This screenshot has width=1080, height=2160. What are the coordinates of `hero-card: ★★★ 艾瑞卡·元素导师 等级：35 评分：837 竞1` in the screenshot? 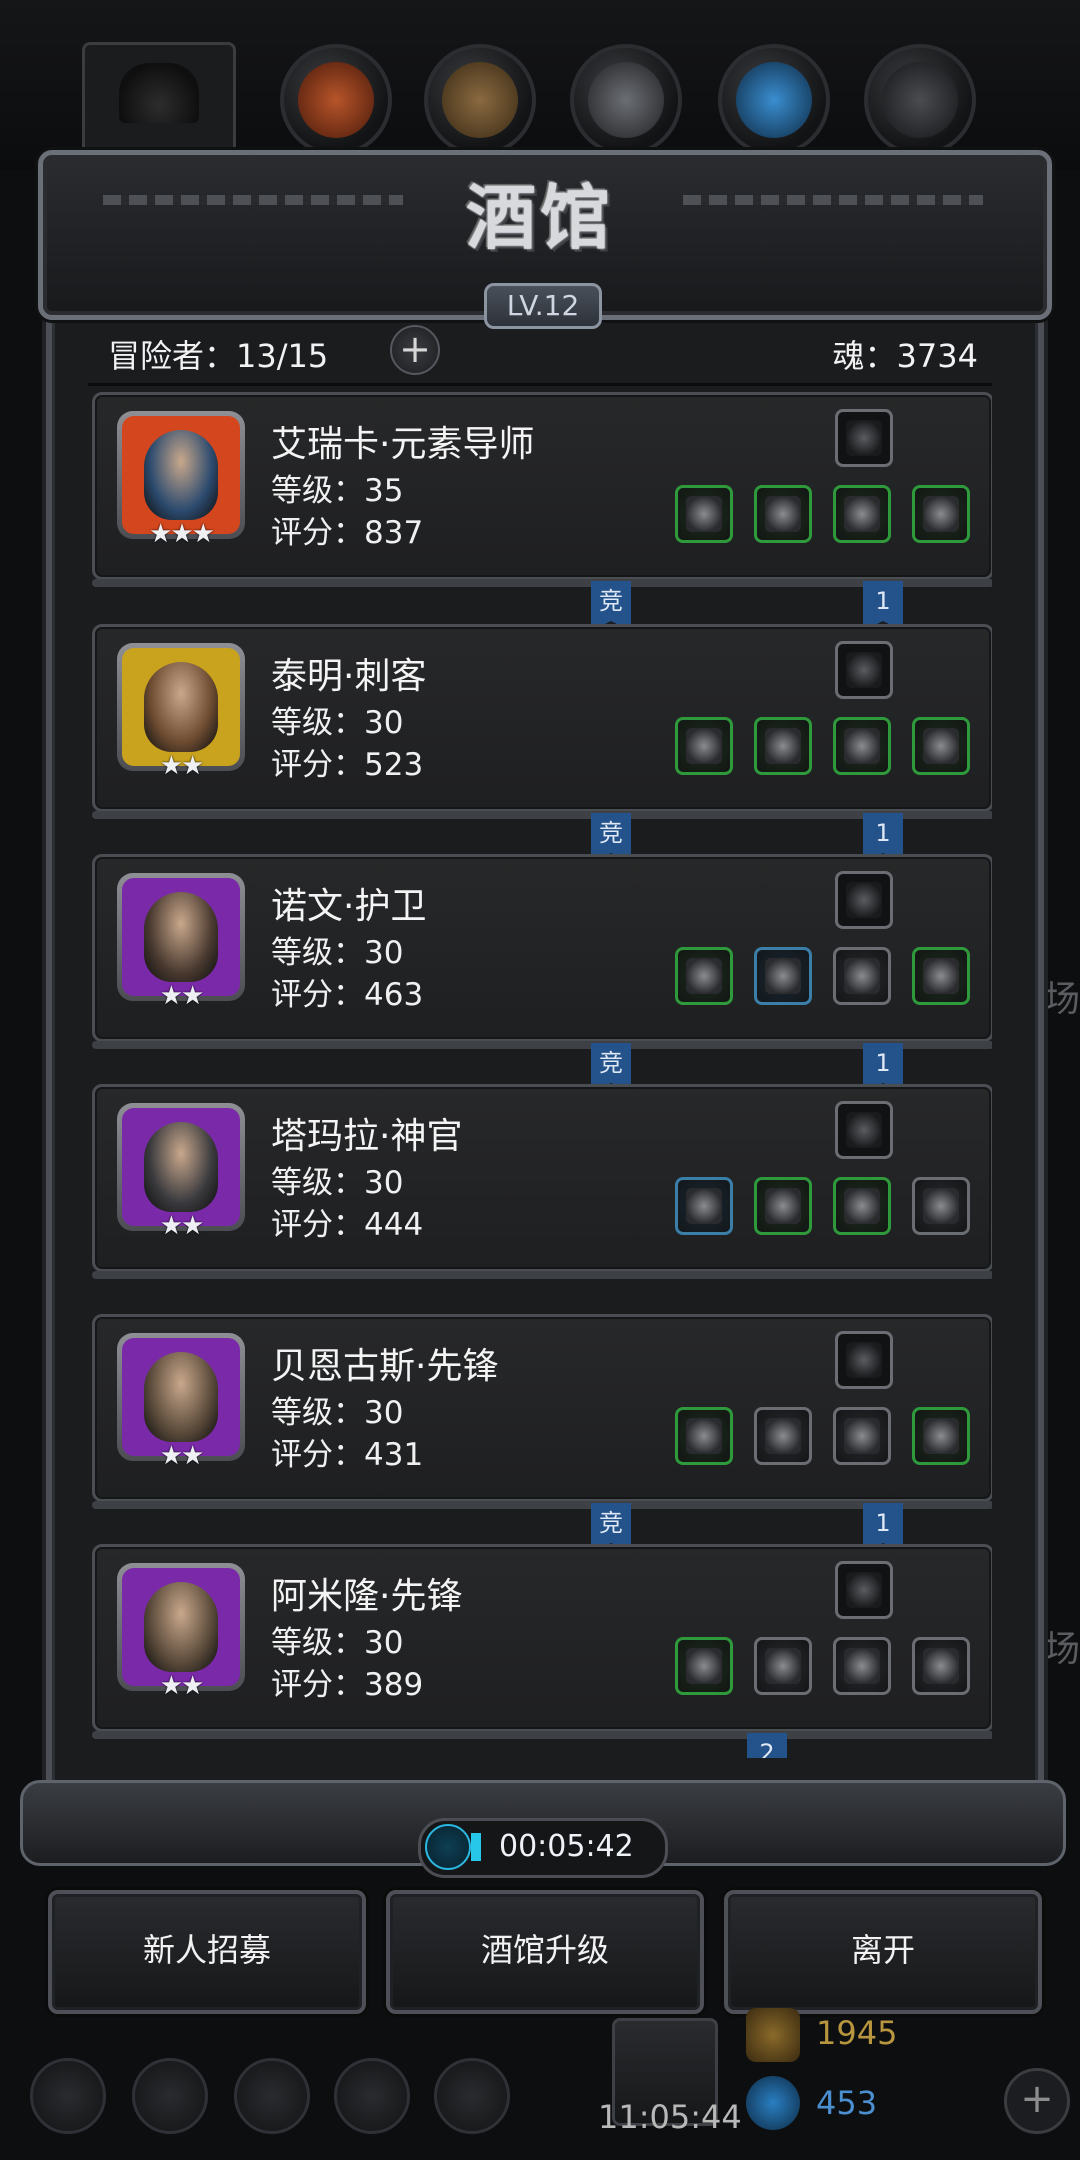 It's located at (542, 511).